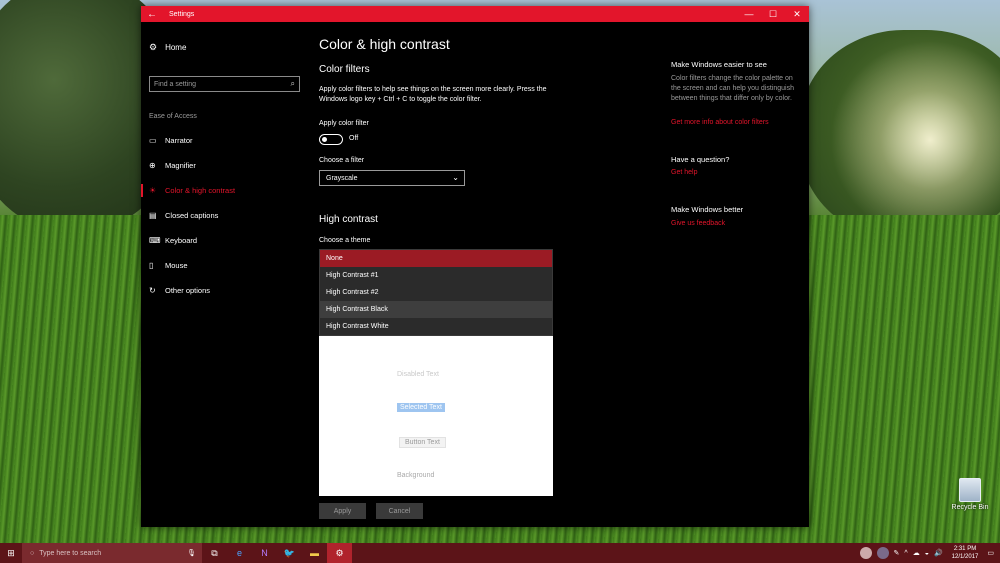  What do you see at coordinates (112, 553) in the screenshot?
I see `taskbar-search-box: ○ Type here to search 🎙` at bounding box center [112, 553].